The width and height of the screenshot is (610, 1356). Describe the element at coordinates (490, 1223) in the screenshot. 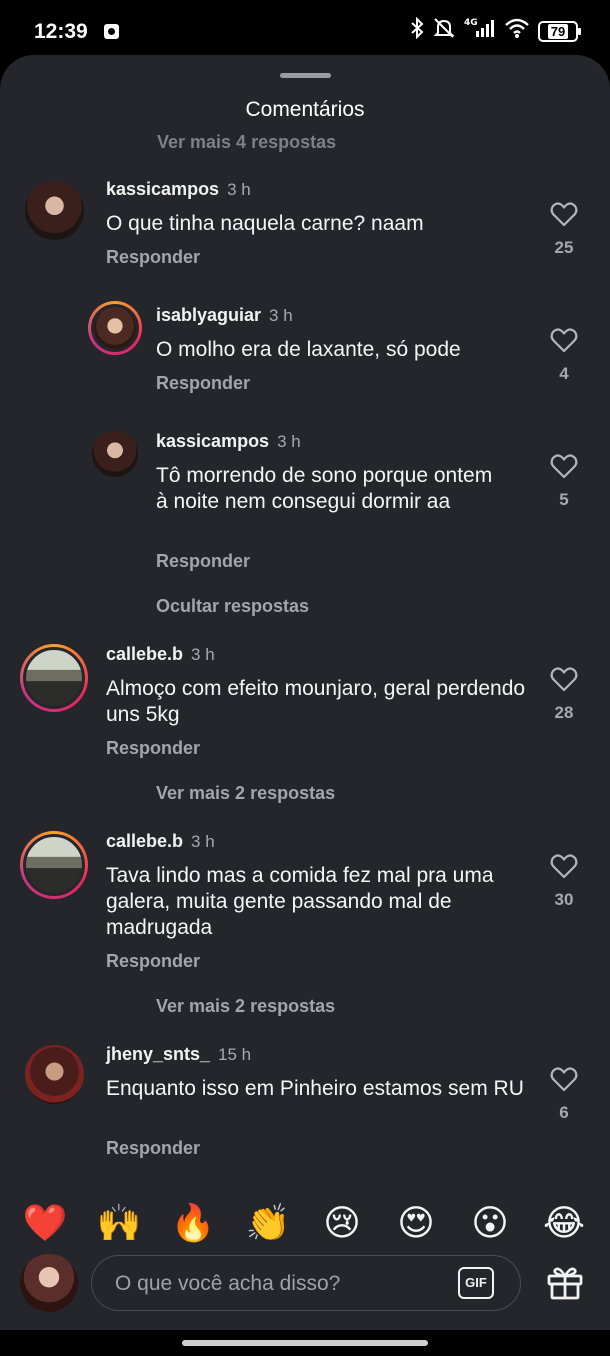

I see `emoji-surprised-button: 😮` at that location.